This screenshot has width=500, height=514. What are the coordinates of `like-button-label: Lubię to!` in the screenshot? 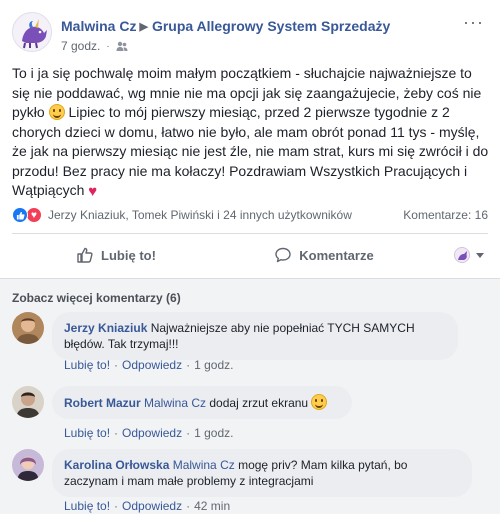 It's located at (128, 255).